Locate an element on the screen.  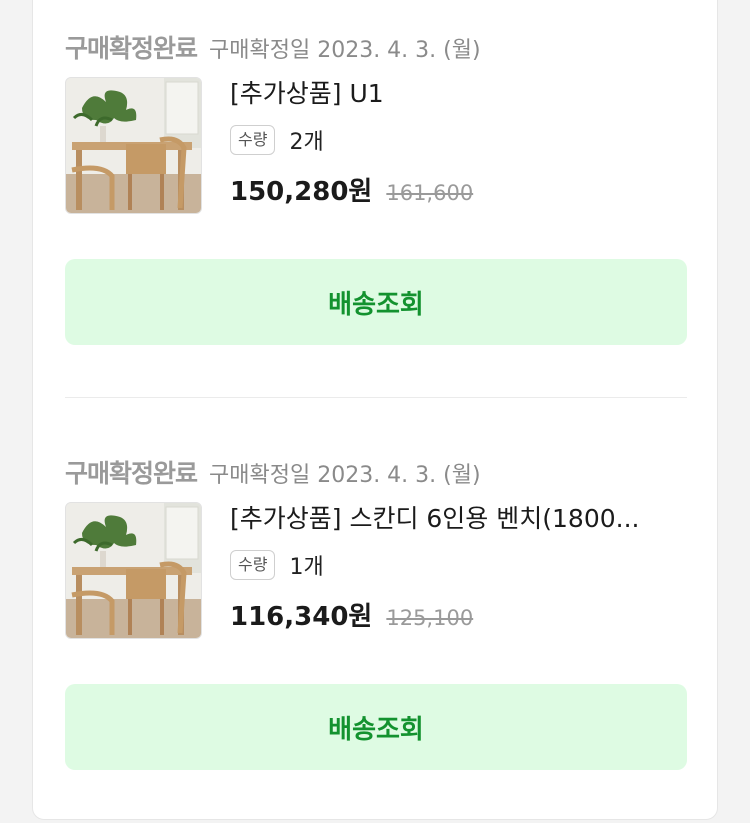
divider is located at coordinates (376, 397).